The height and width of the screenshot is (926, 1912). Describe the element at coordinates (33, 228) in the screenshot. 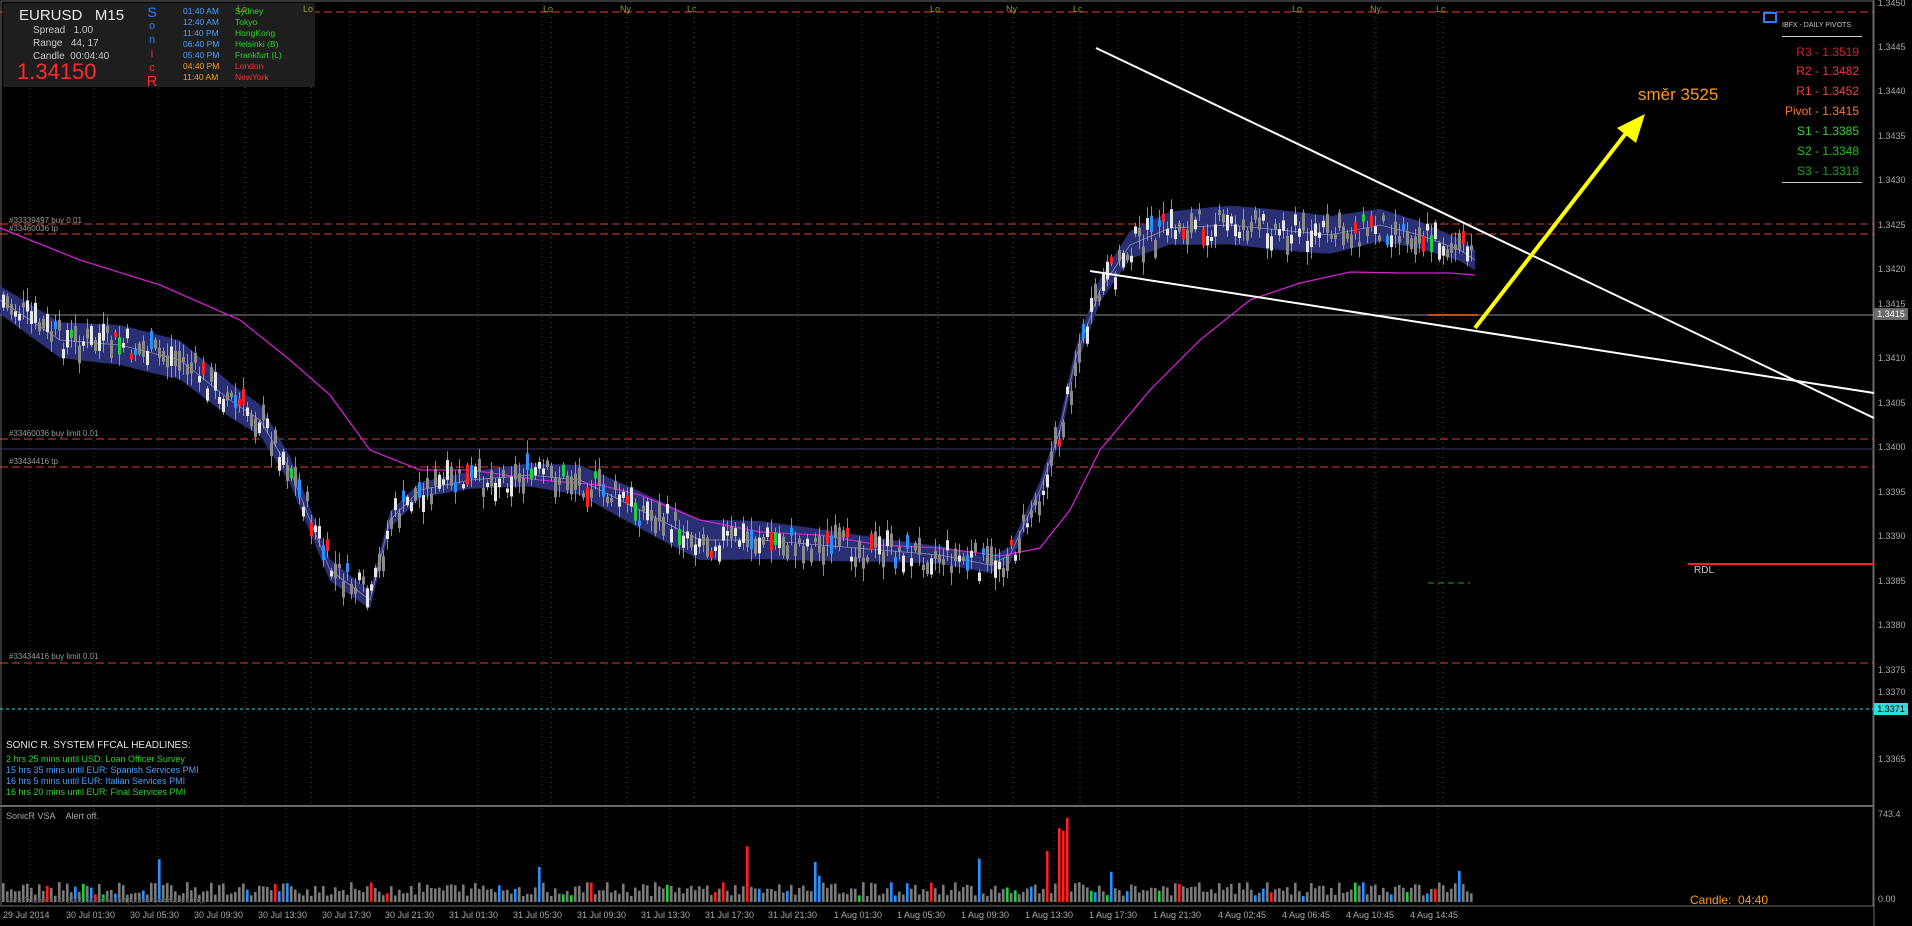

I see `order-line-label: #33460036 tp` at that location.